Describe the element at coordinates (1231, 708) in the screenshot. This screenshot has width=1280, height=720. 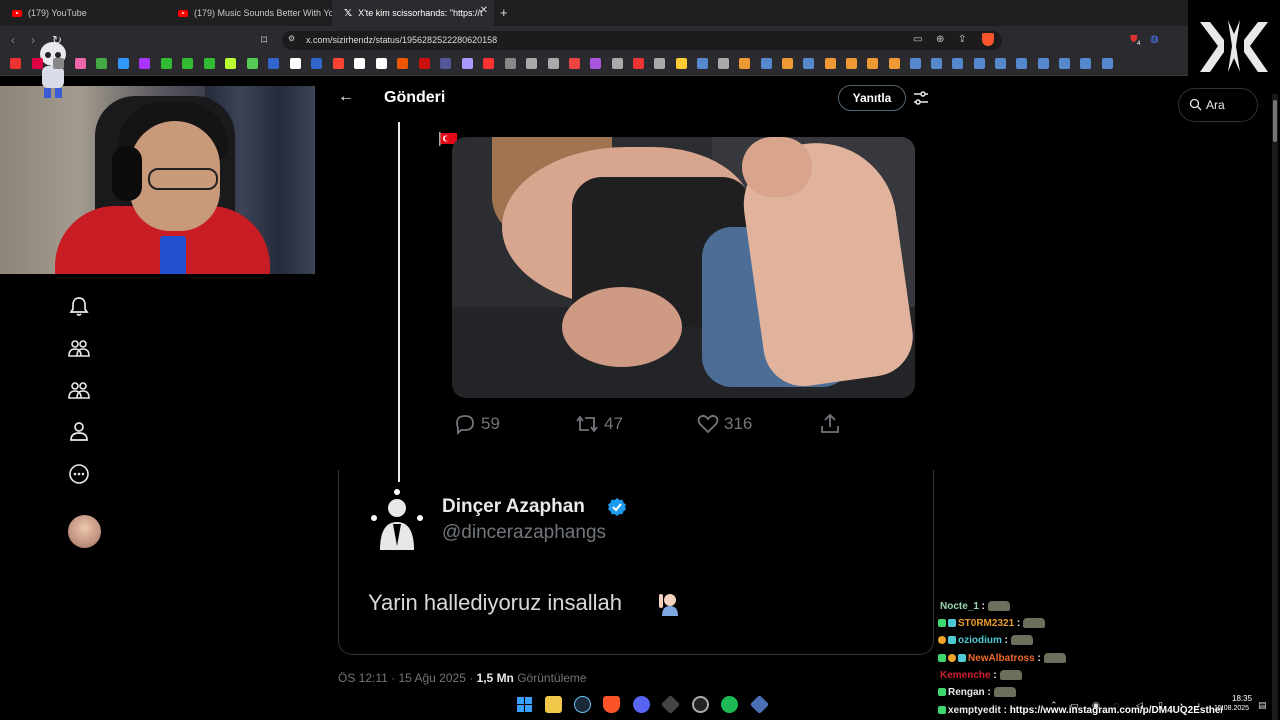
I see `clock-date: 15.08.2025` at that location.